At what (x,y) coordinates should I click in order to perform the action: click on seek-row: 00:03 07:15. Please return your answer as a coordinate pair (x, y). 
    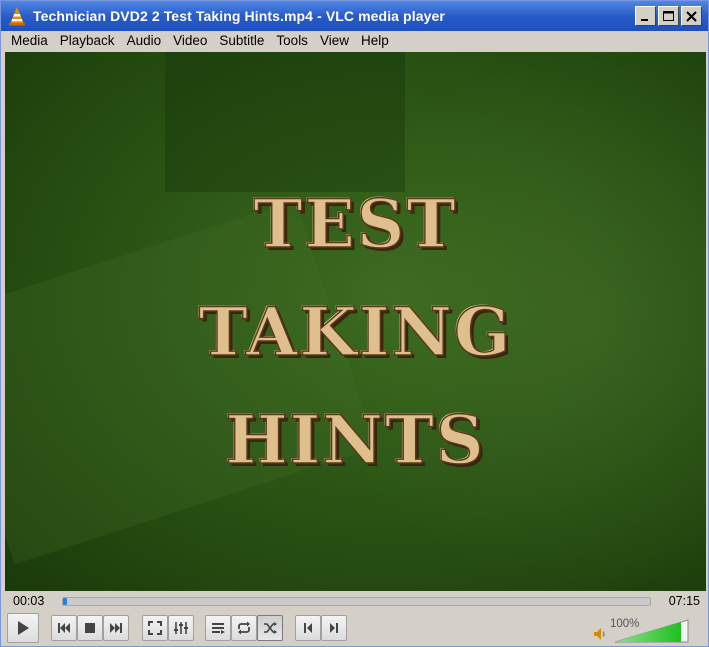
    Looking at the image, I should click on (354, 602).